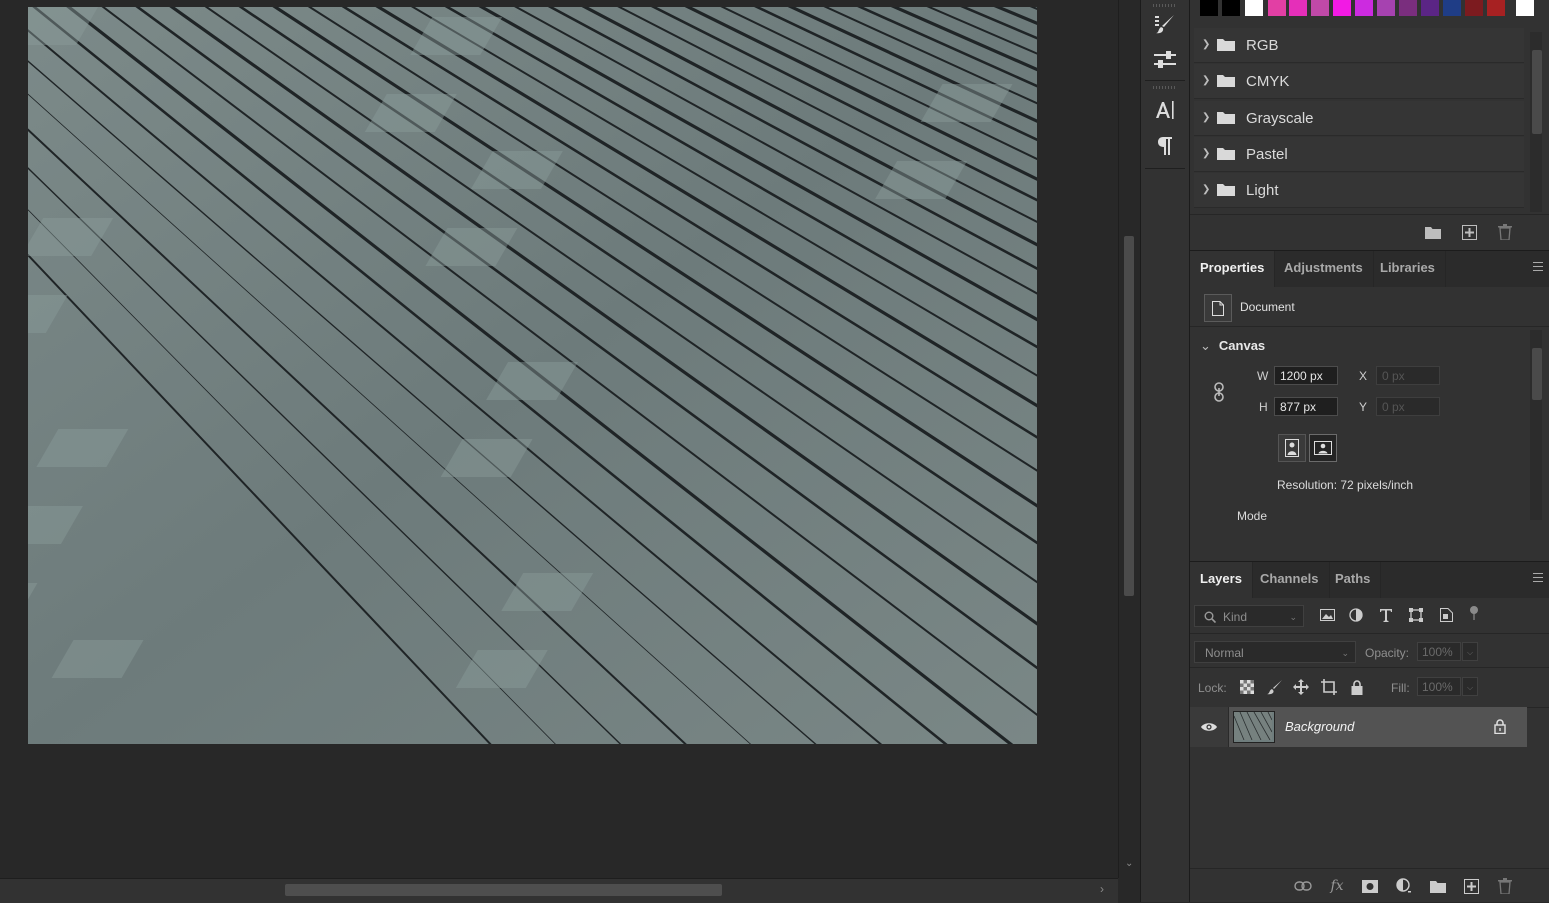 This screenshot has height=903, width=1549. I want to click on lock-label: Lock:, so click(1212, 688).